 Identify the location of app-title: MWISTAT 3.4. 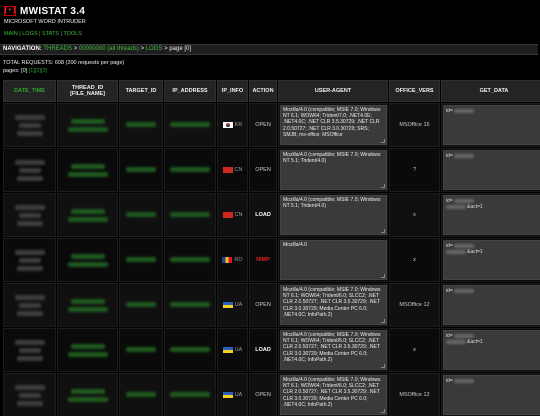
(53, 11).